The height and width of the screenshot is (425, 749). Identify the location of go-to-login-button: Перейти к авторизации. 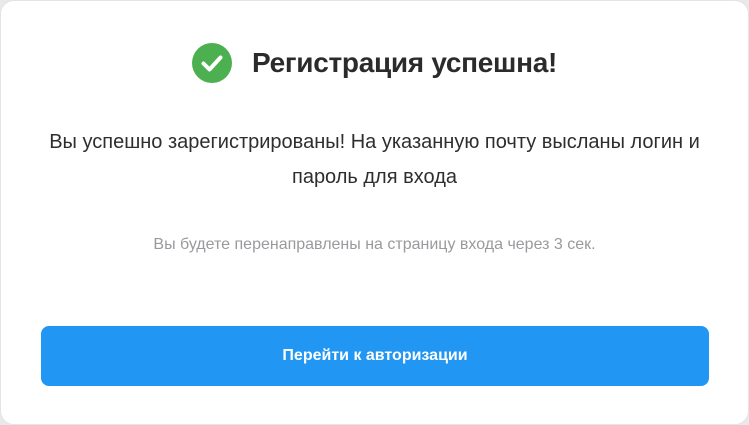
(375, 356).